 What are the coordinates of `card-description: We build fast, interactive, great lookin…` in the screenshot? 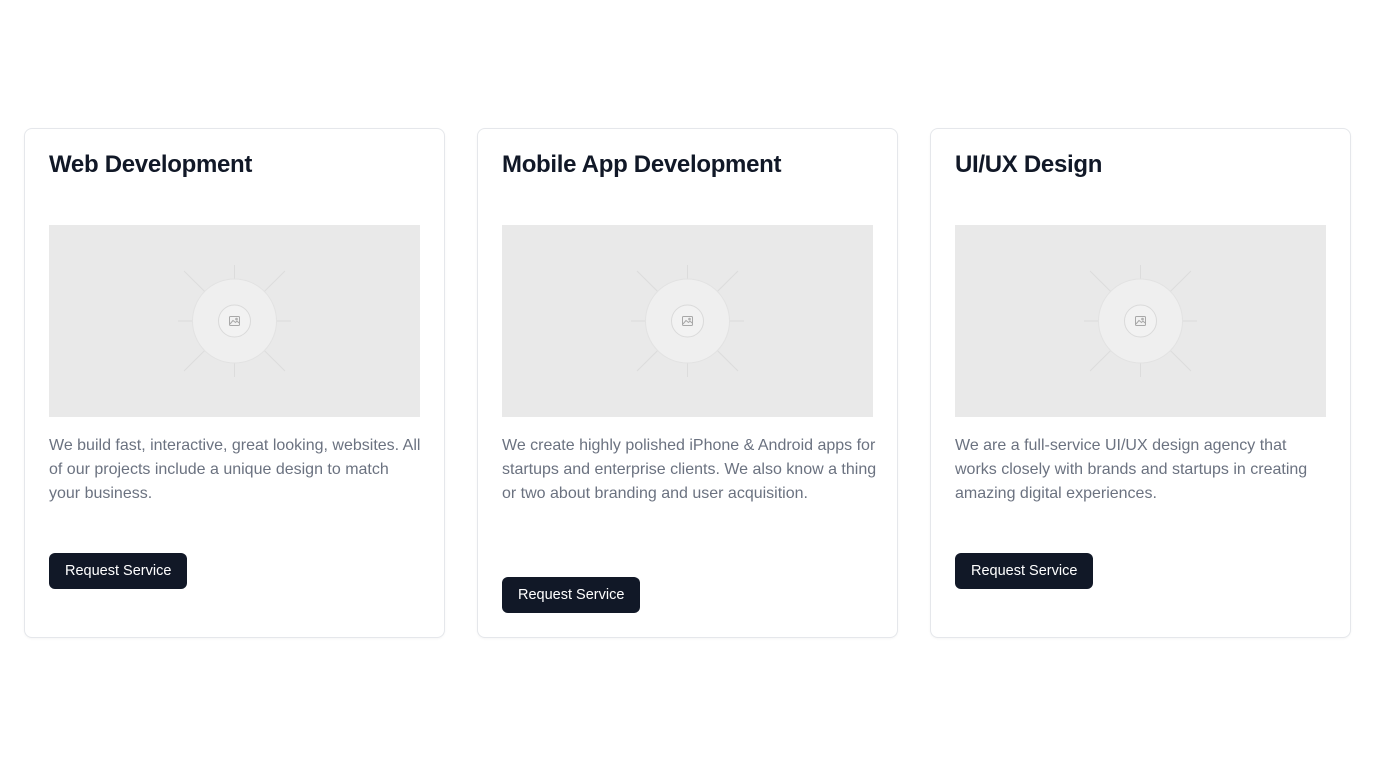 It's located at (235, 469).